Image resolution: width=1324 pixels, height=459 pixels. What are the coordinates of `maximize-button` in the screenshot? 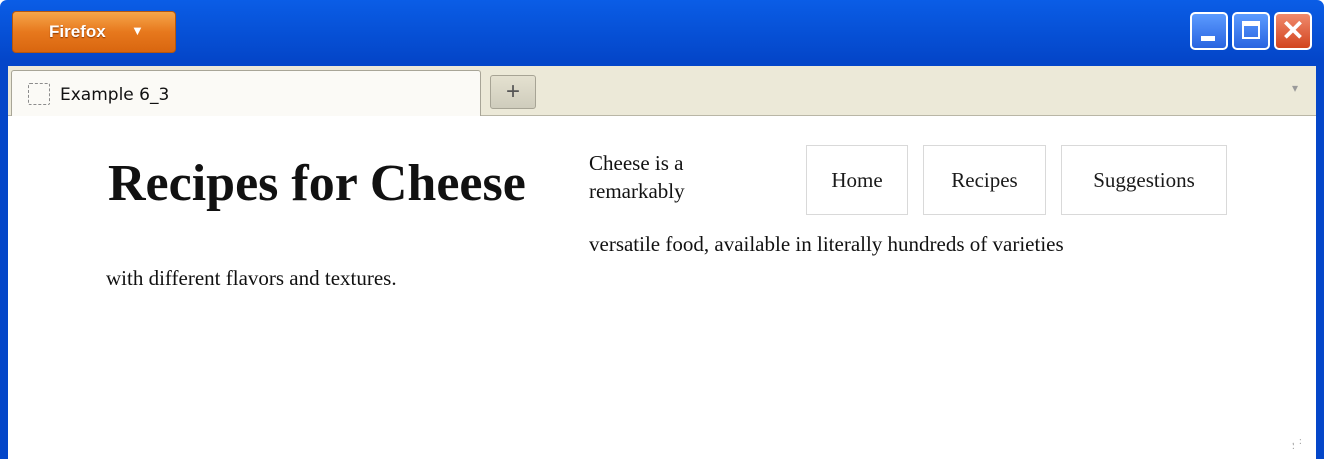 It's located at (1251, 31).